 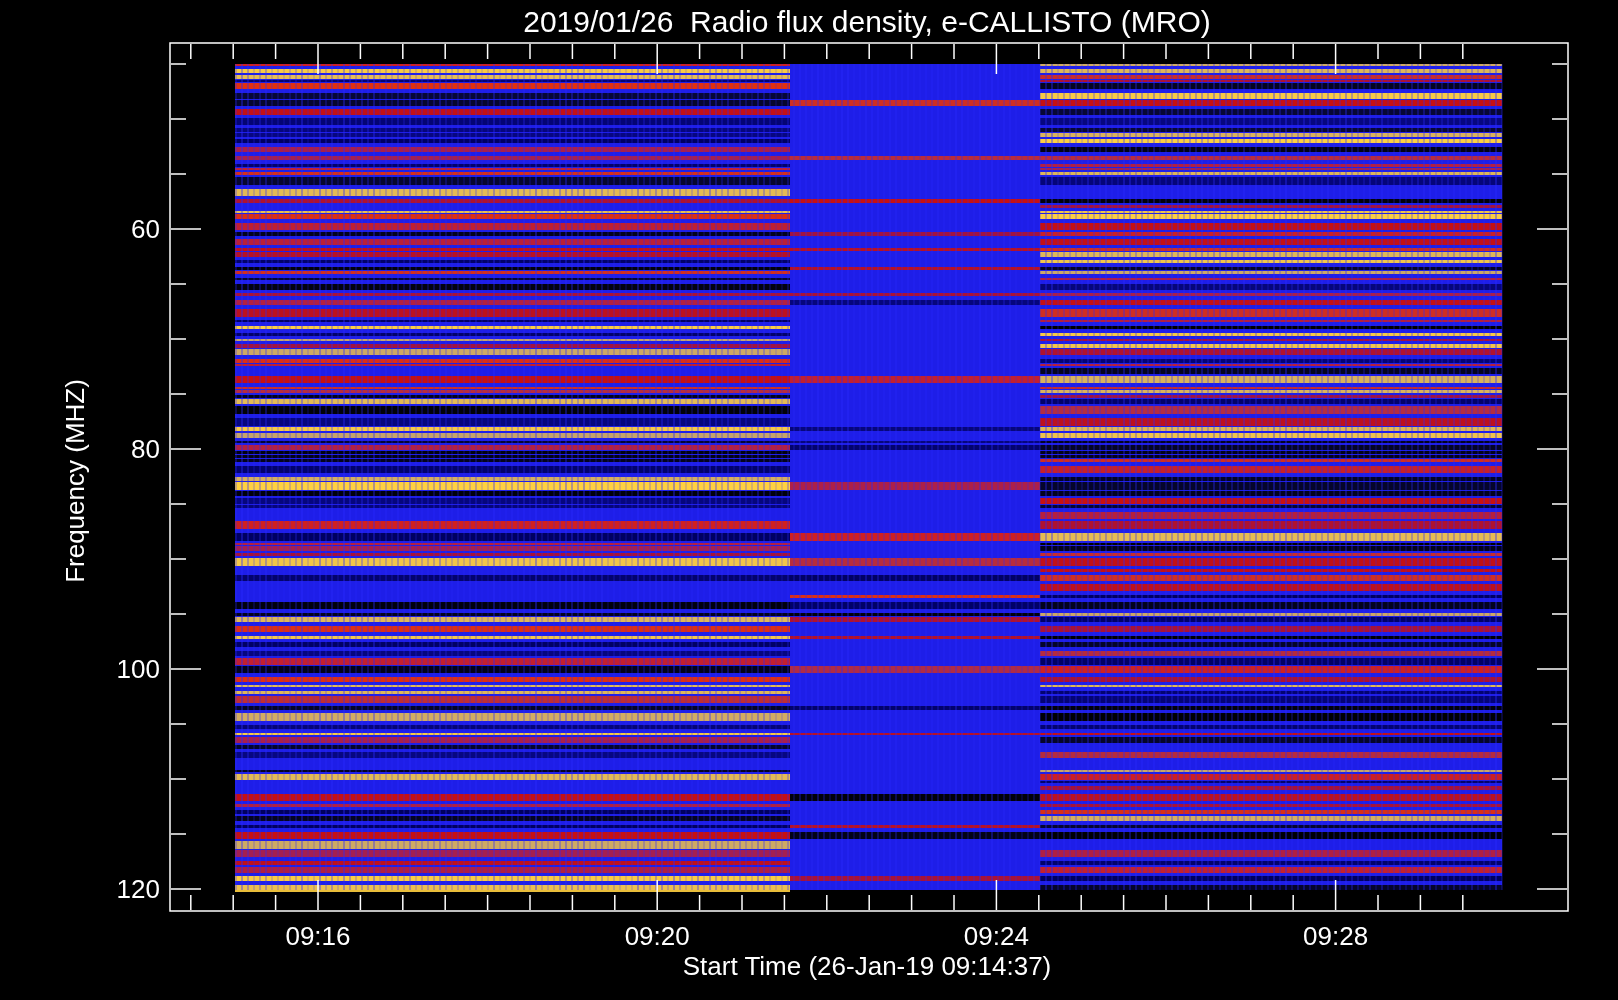 I want to click on y-tick-label: 120, so click(x=138, y=889).